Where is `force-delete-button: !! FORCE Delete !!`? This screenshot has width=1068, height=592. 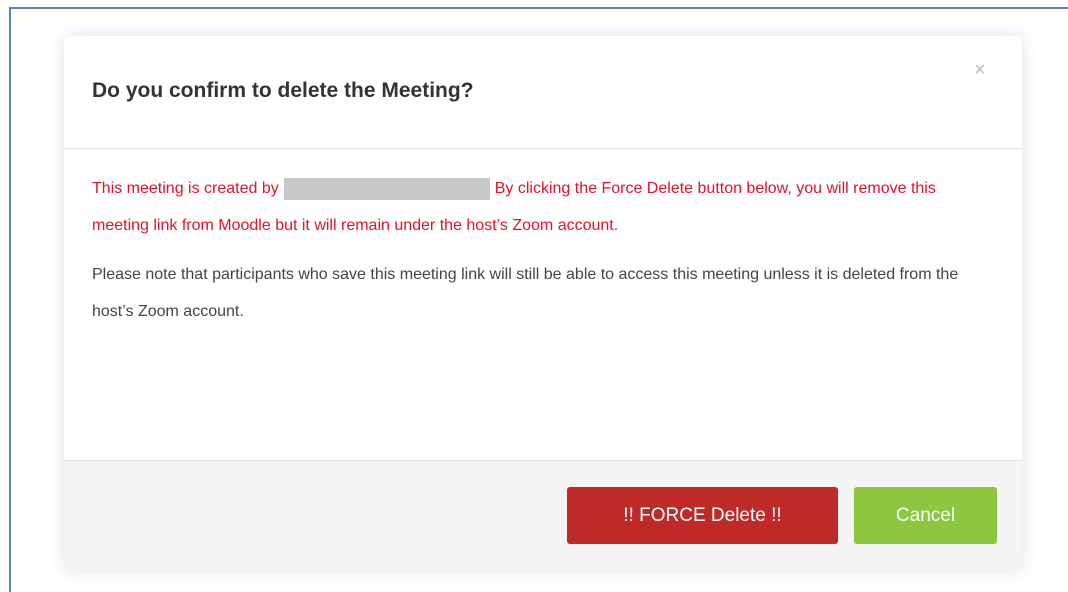 force-delete-button: !! FORCE Delete !! is located at coordinates (702, 515).